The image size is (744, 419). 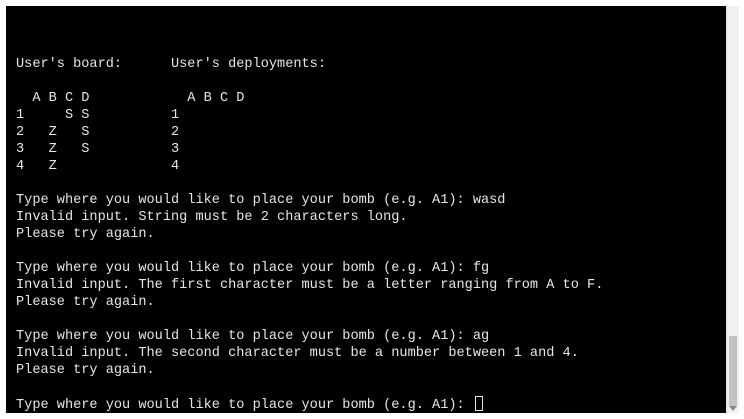 What do you see at coordinates (171, 64) in the screenshot?
I see `terminal-line: User's board: User's deployments:` at bounding box center [171, 64].